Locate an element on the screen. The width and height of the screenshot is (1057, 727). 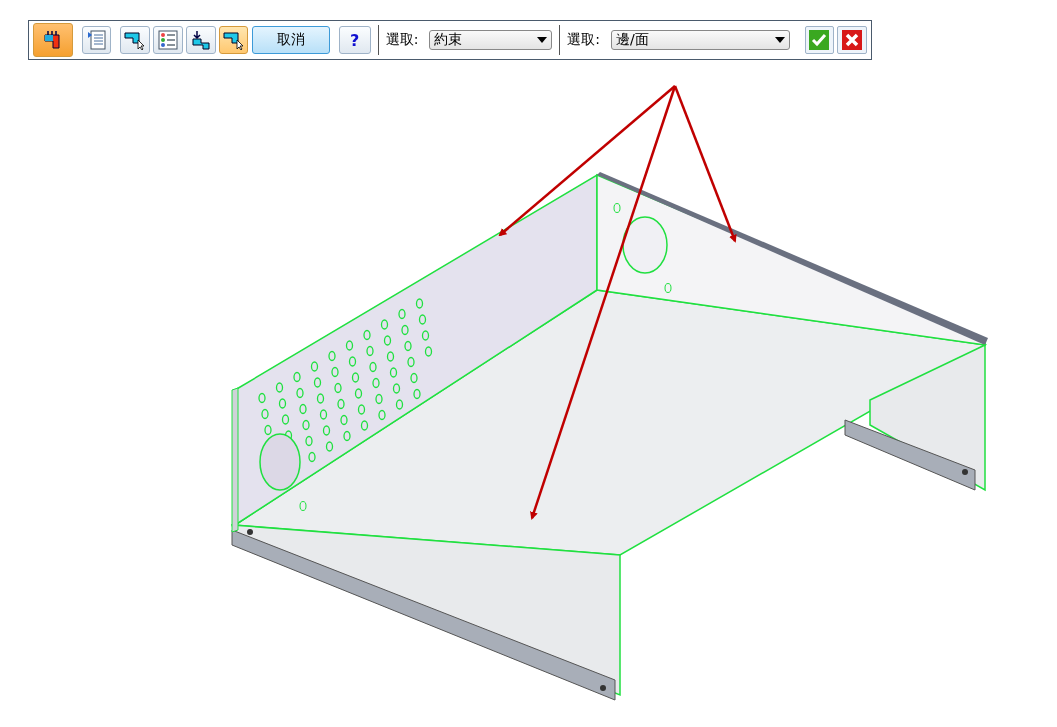
list-icon is located at coordinates (96, 40).